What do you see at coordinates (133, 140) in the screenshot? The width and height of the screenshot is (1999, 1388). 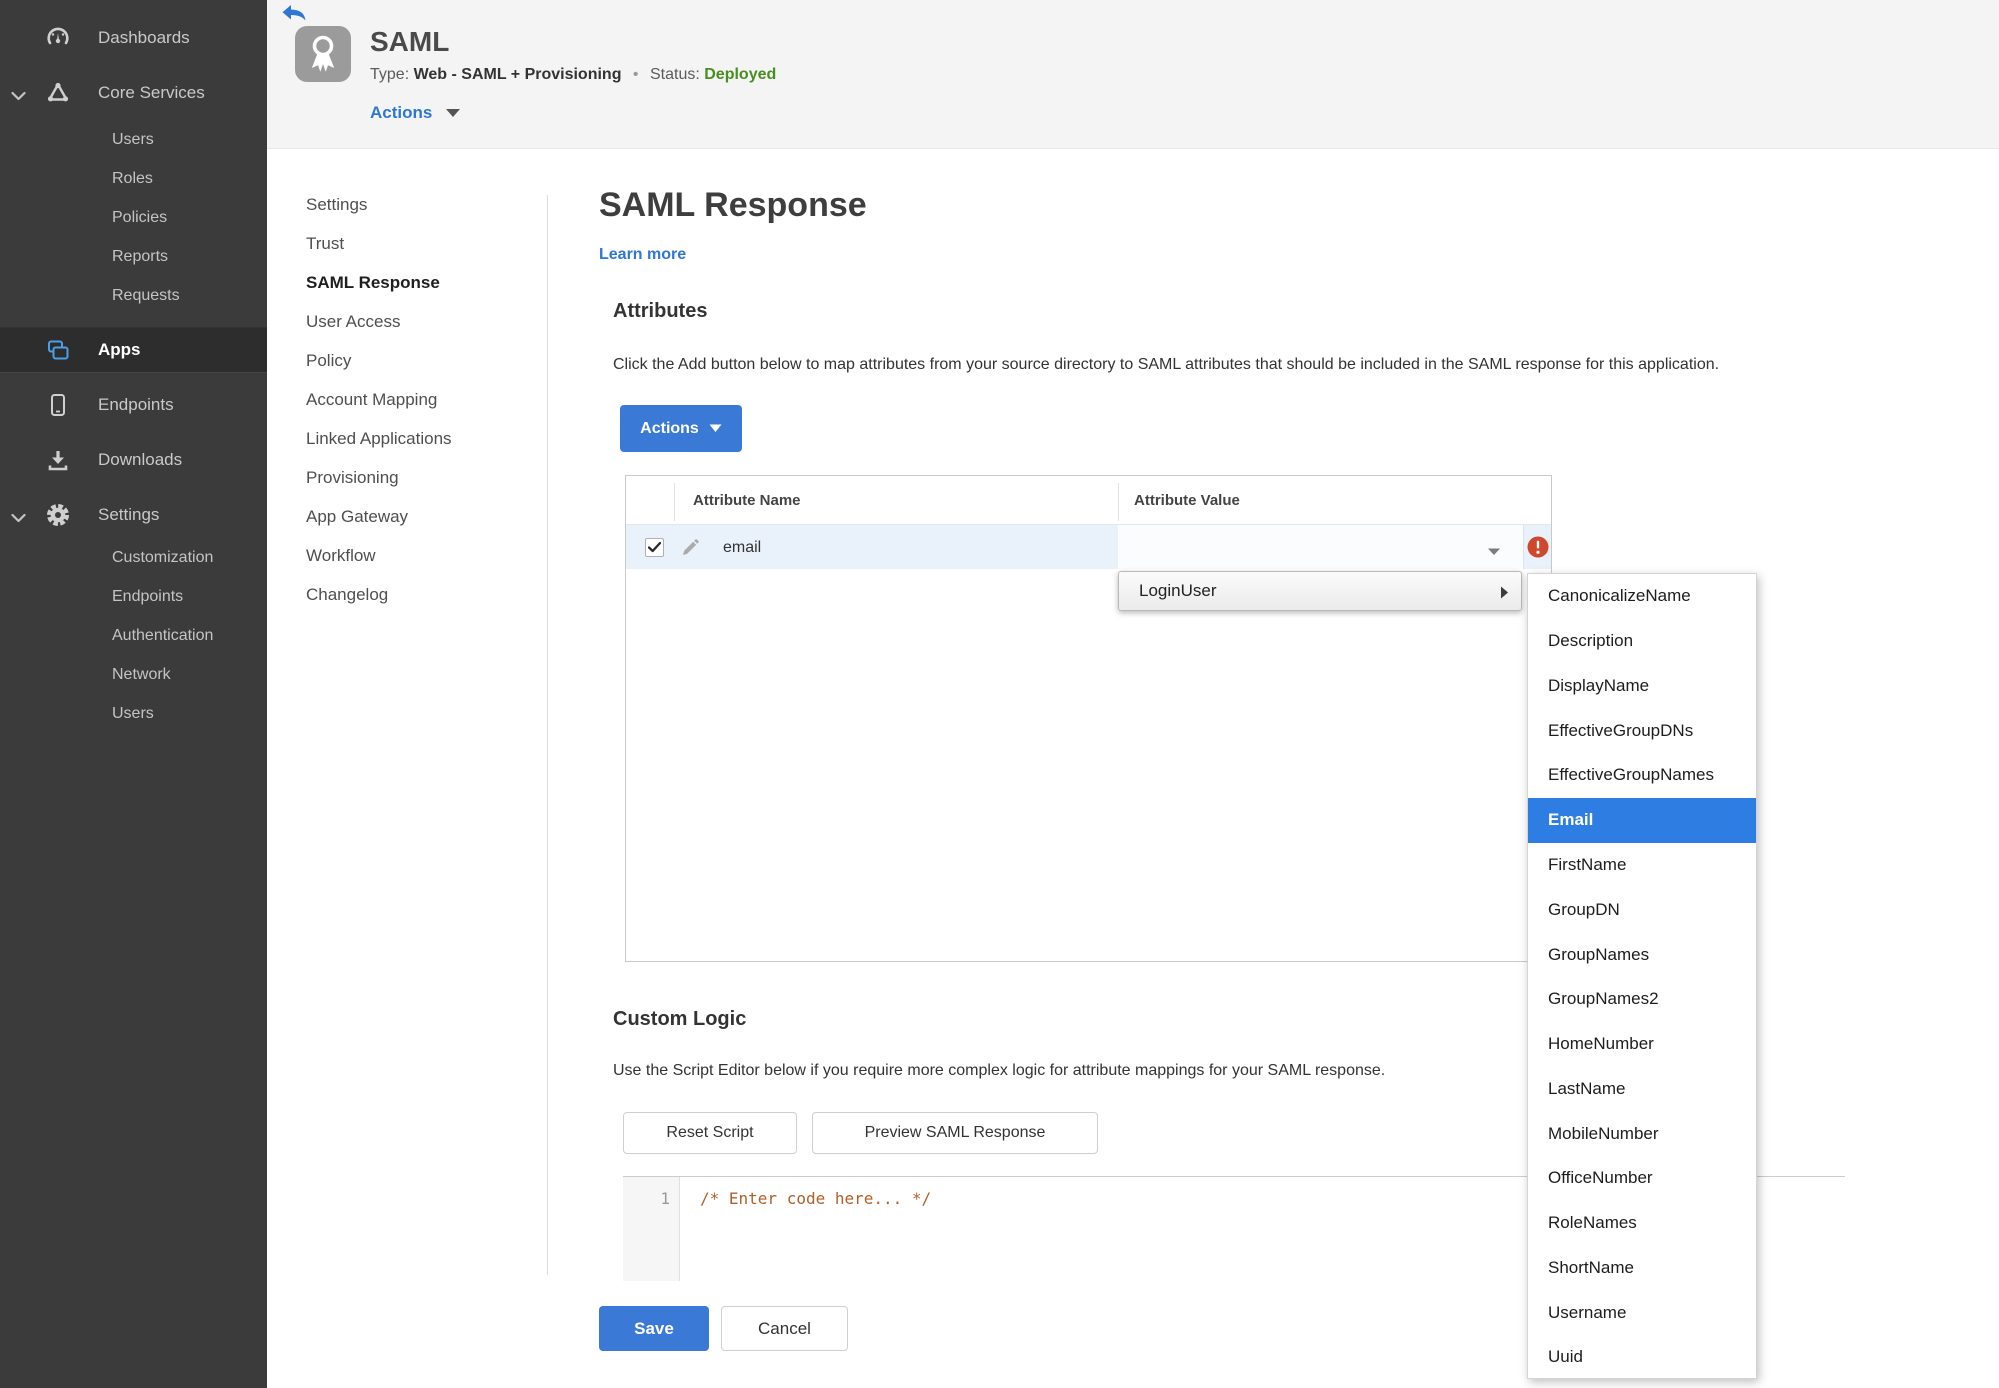 I see `sidebar-item-users: Users` at bounding box center [133, 140].